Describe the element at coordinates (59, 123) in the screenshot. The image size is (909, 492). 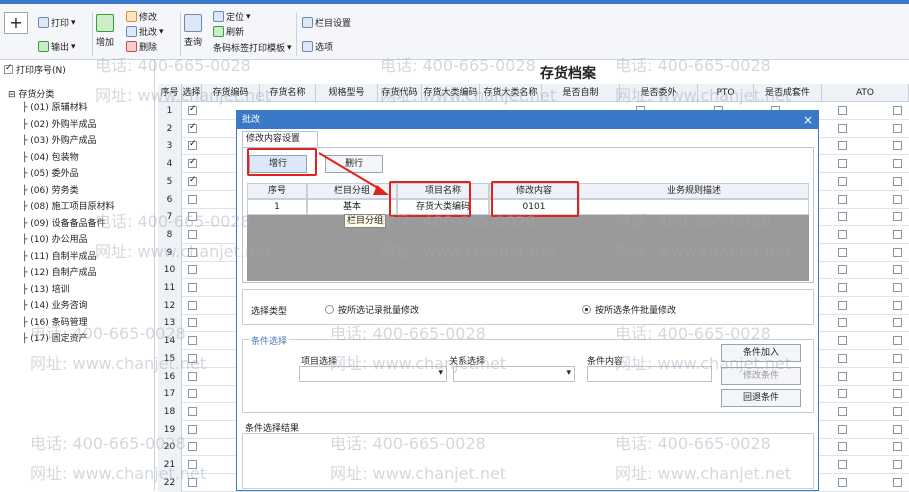
I see `tree-item: ├ (02) 外购半成品` at that location.